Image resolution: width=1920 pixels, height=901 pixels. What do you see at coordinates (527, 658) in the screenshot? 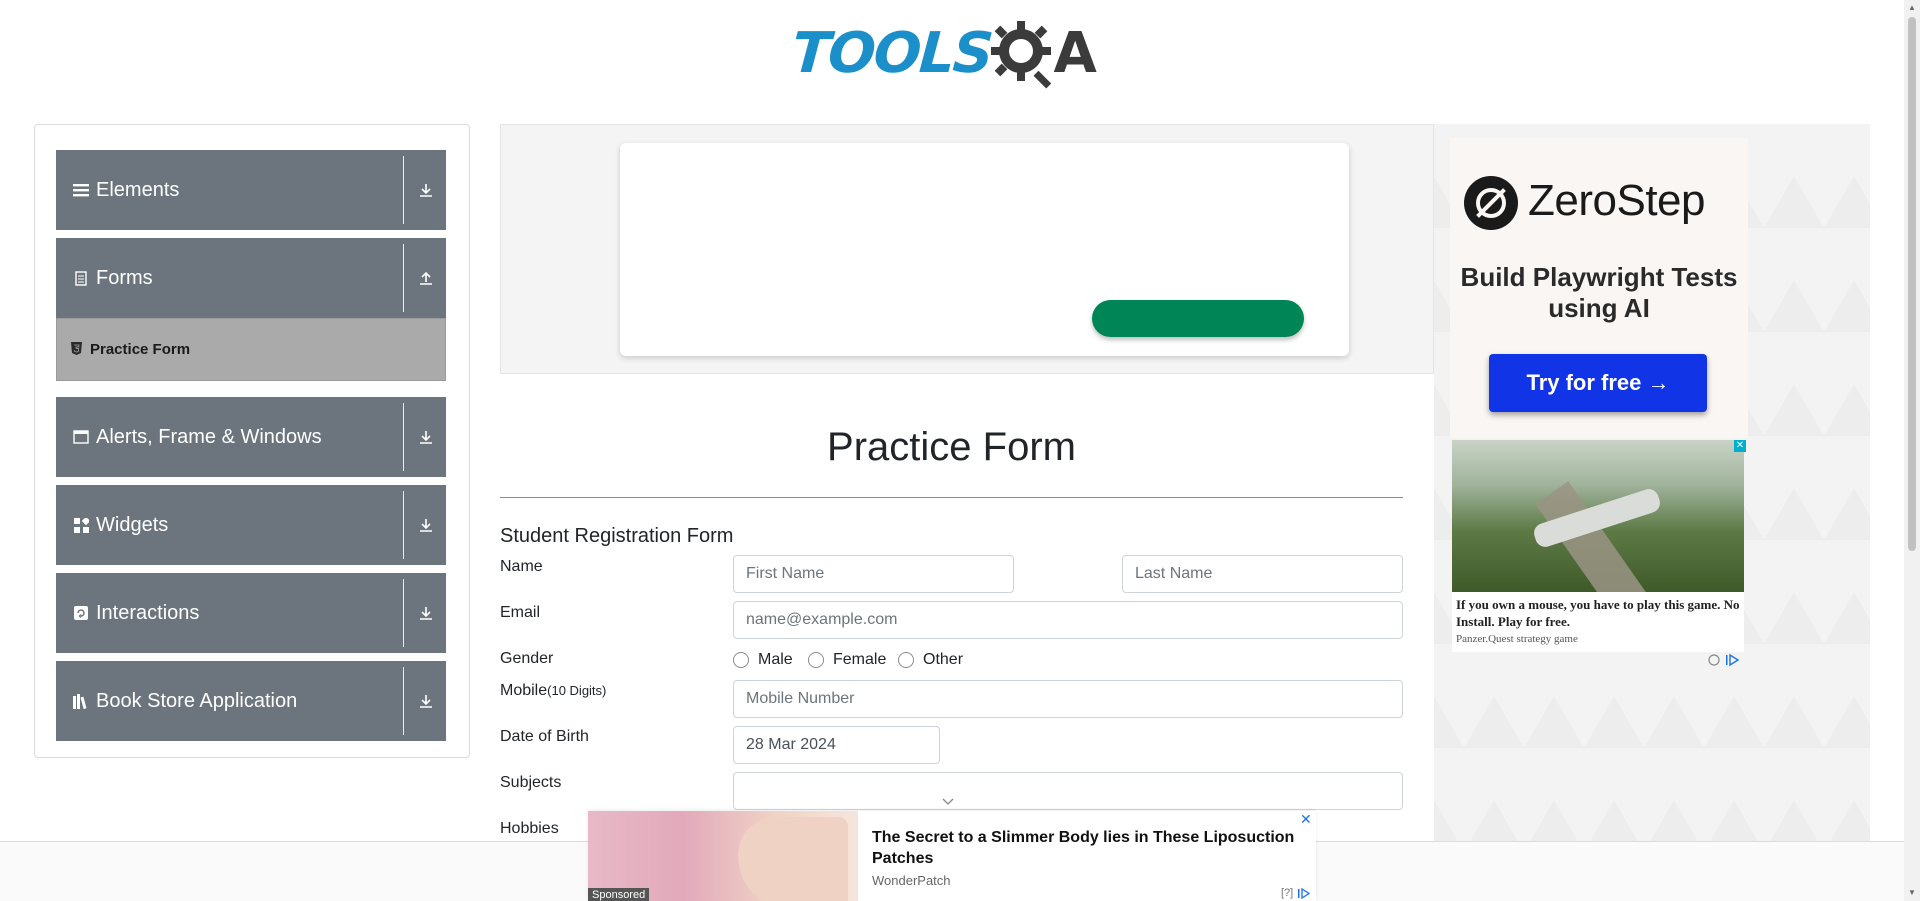
I see `gender-label: Gender` at bounding box center [527, 658].